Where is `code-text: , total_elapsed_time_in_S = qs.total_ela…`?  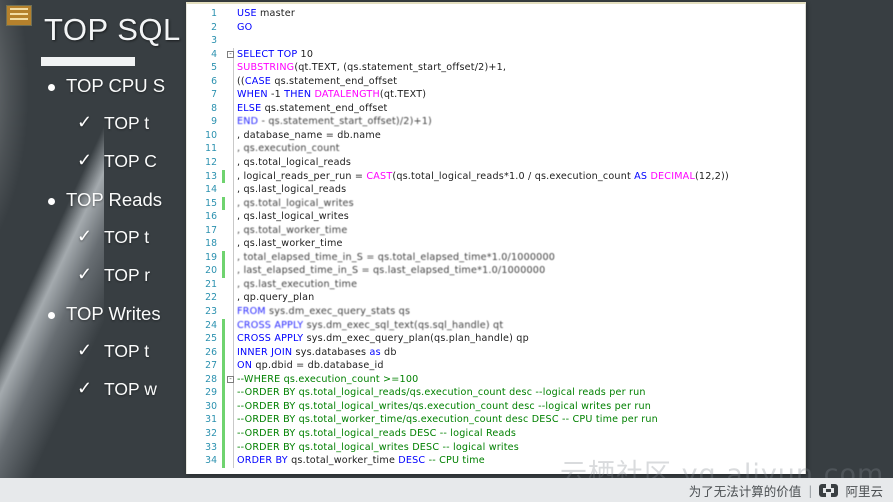
code-text: , total_elapsed_time_in_S = qs.total_ela… is located at coordinates (396, 257).